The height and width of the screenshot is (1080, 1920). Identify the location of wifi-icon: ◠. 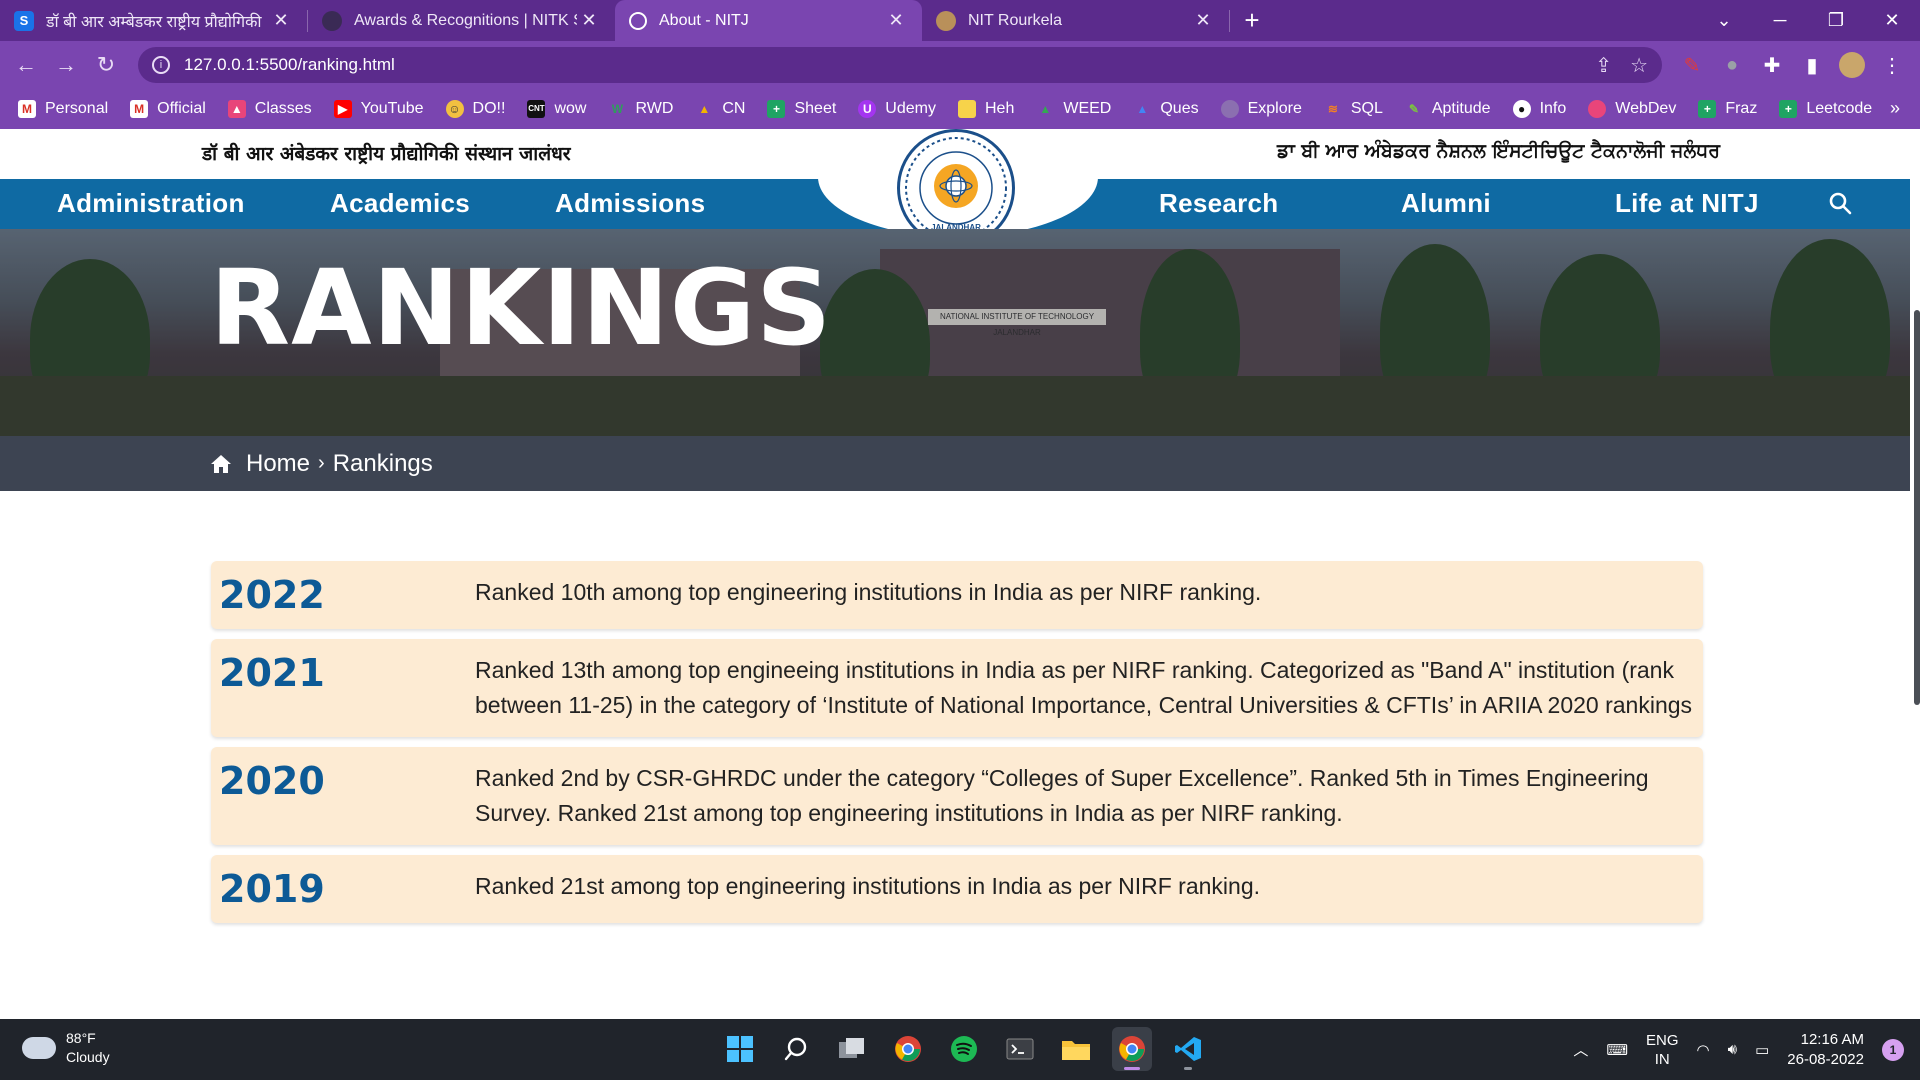
(1703, 1050).